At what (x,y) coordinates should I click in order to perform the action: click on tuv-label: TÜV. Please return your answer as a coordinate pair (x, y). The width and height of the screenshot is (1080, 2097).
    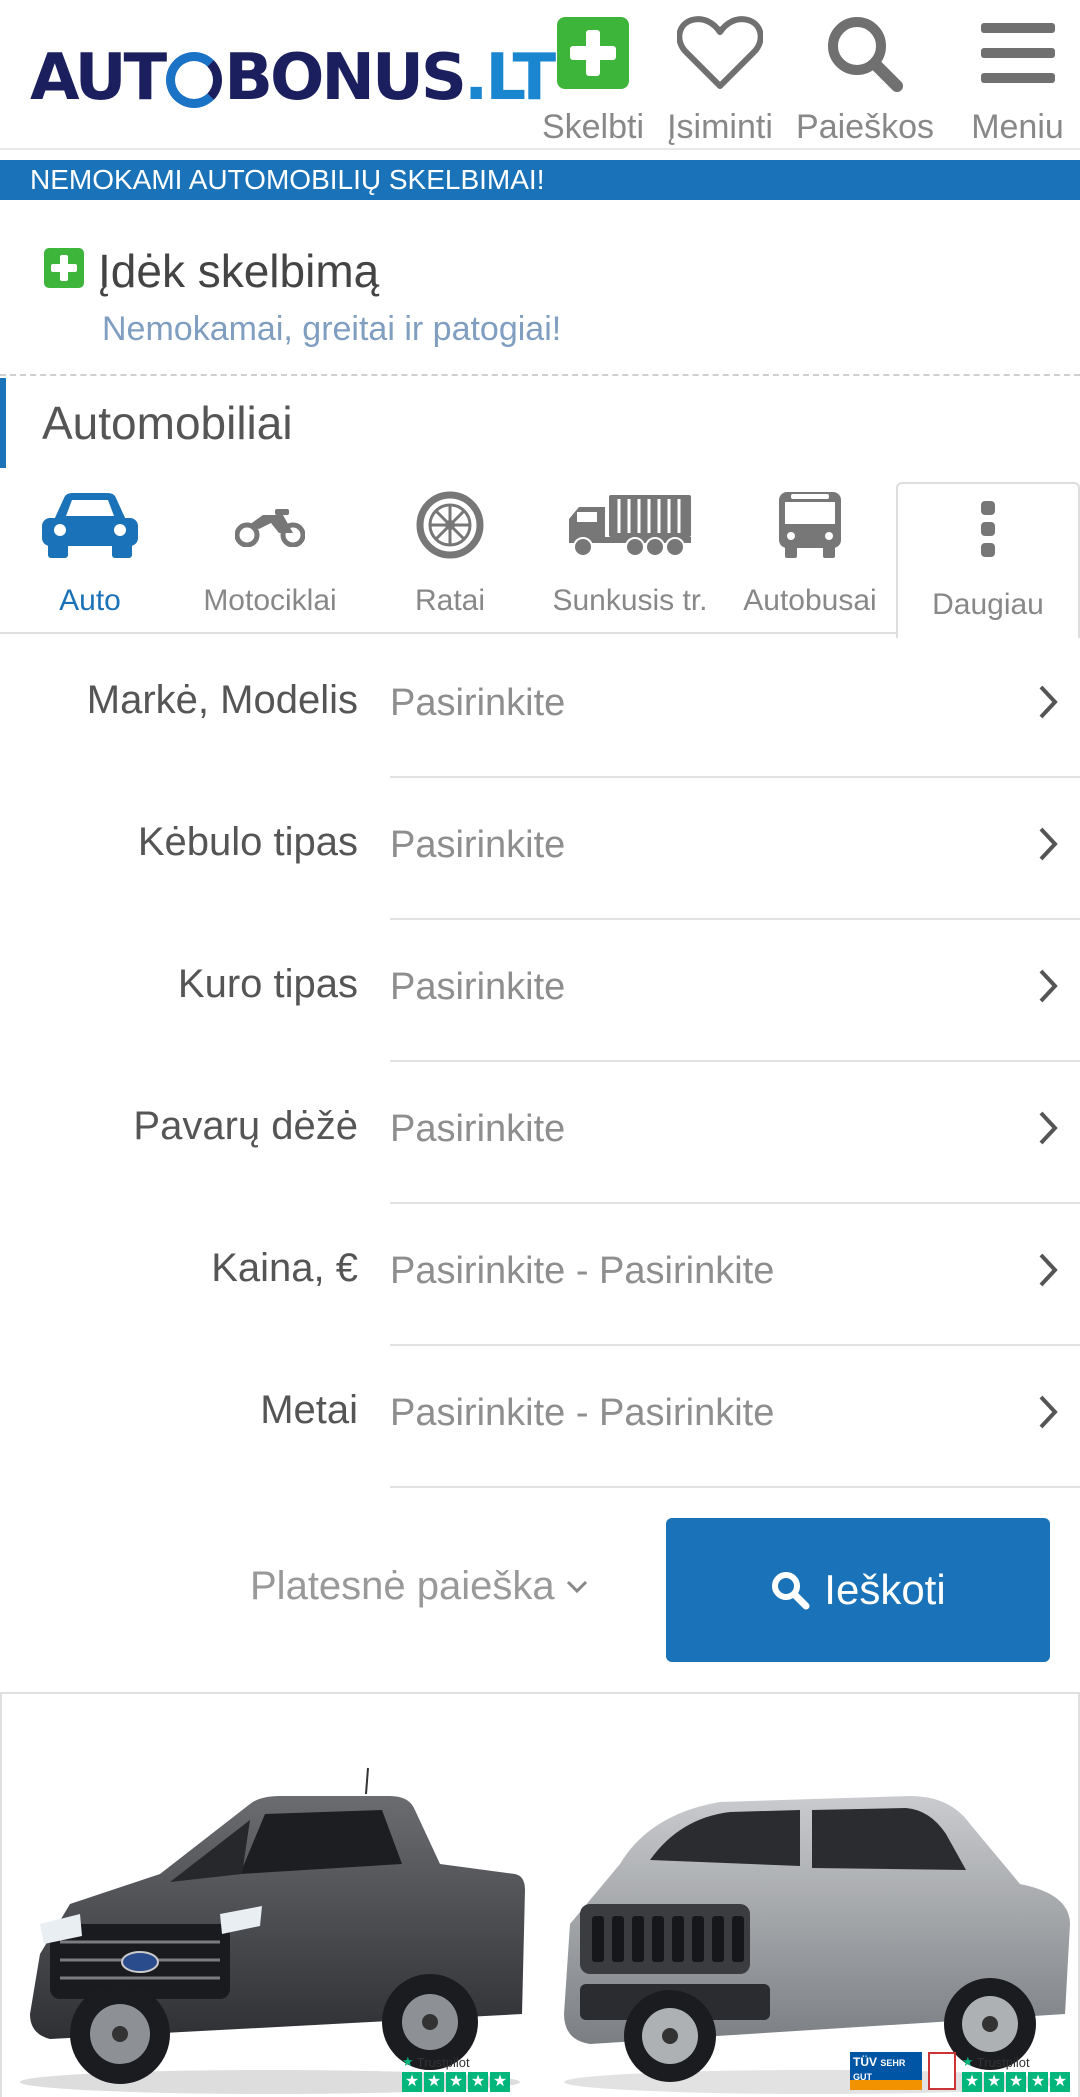
    Looking at the image, I should click on (865, 2062).